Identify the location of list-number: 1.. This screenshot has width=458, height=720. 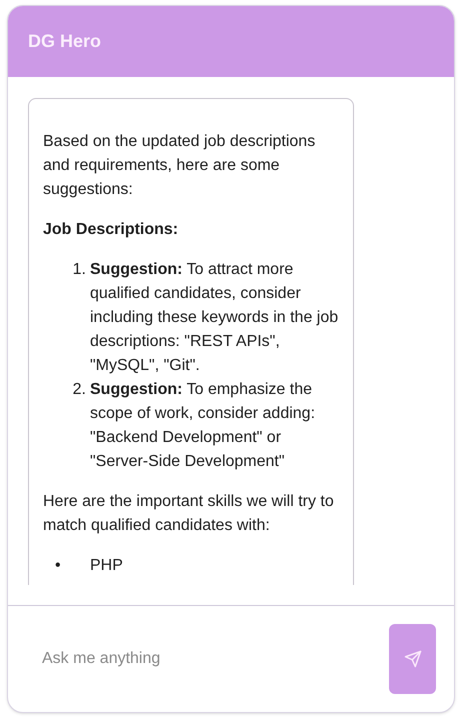
(79, 270).